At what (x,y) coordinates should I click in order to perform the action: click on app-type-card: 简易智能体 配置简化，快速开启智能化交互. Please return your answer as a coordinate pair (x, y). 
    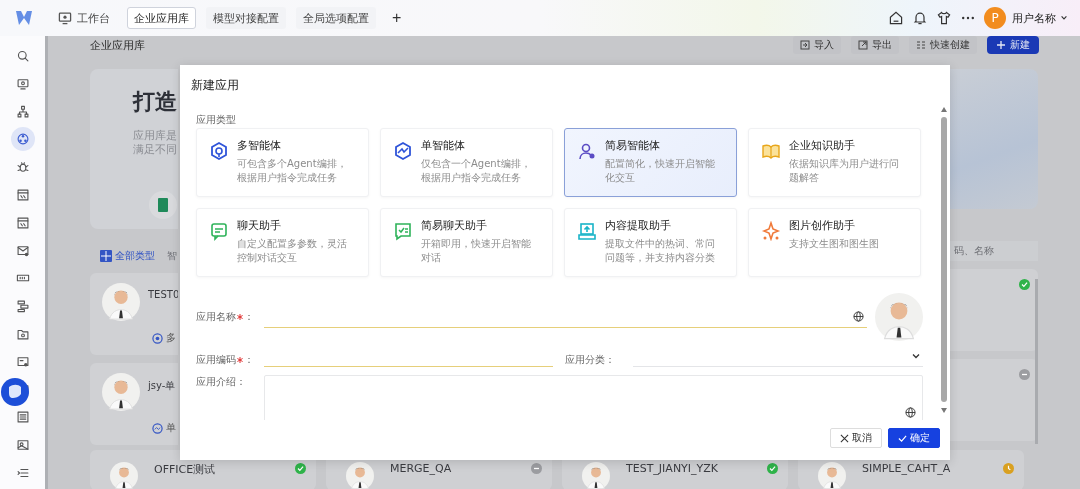
    Looking at the image, I should click on (650, 162).